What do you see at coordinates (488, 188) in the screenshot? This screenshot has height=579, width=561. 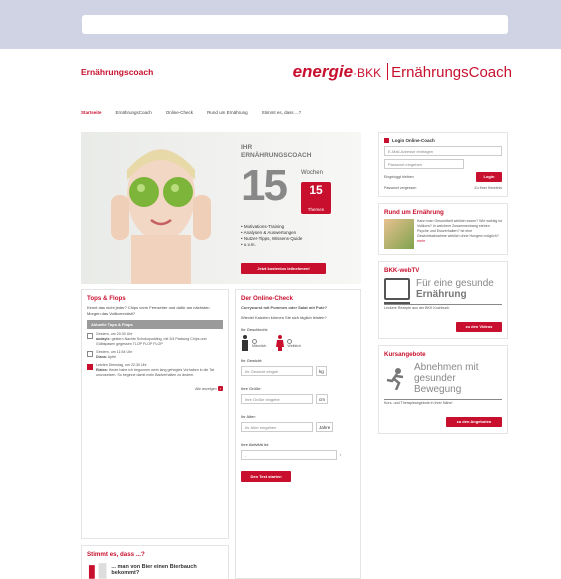 I see `register-link: Zu Ihrer Kenntnis` at bounding box center [488, 188].